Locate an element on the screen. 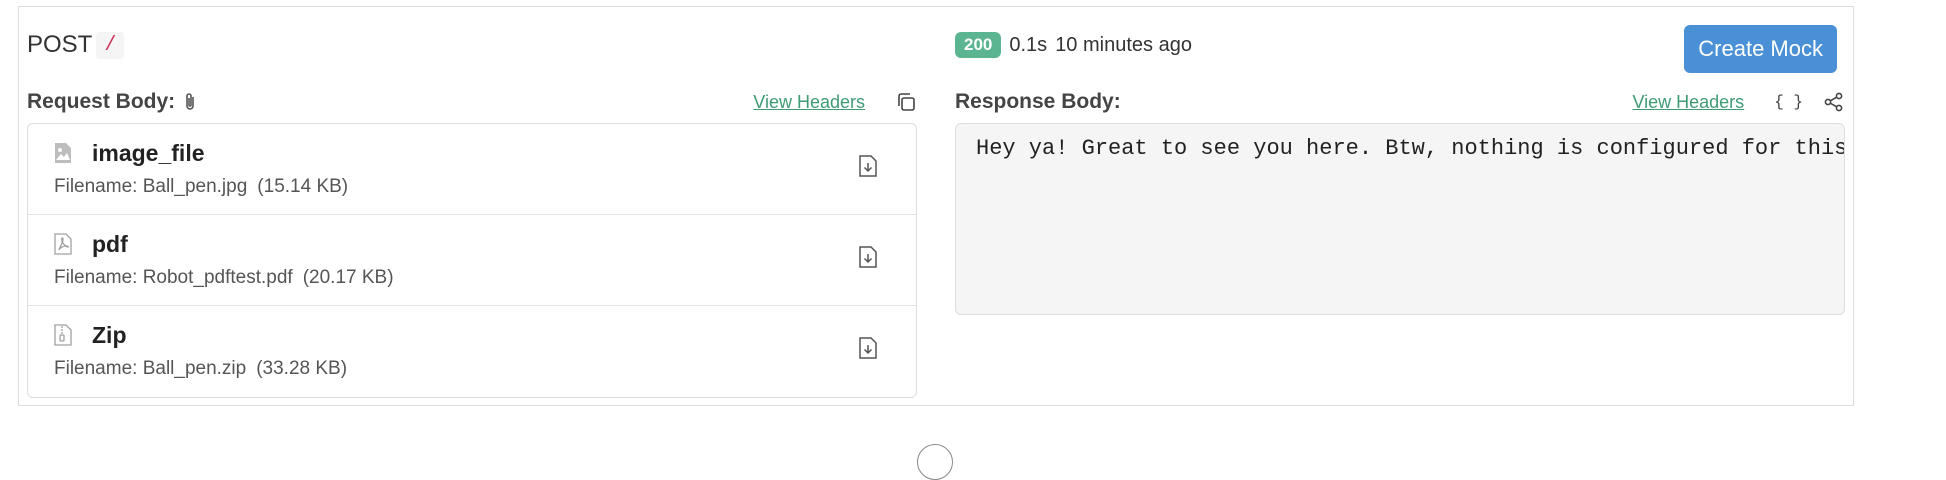 This screenshot has height=480, width=1946. status-badge: 200 is located at coordinates (978, 45).